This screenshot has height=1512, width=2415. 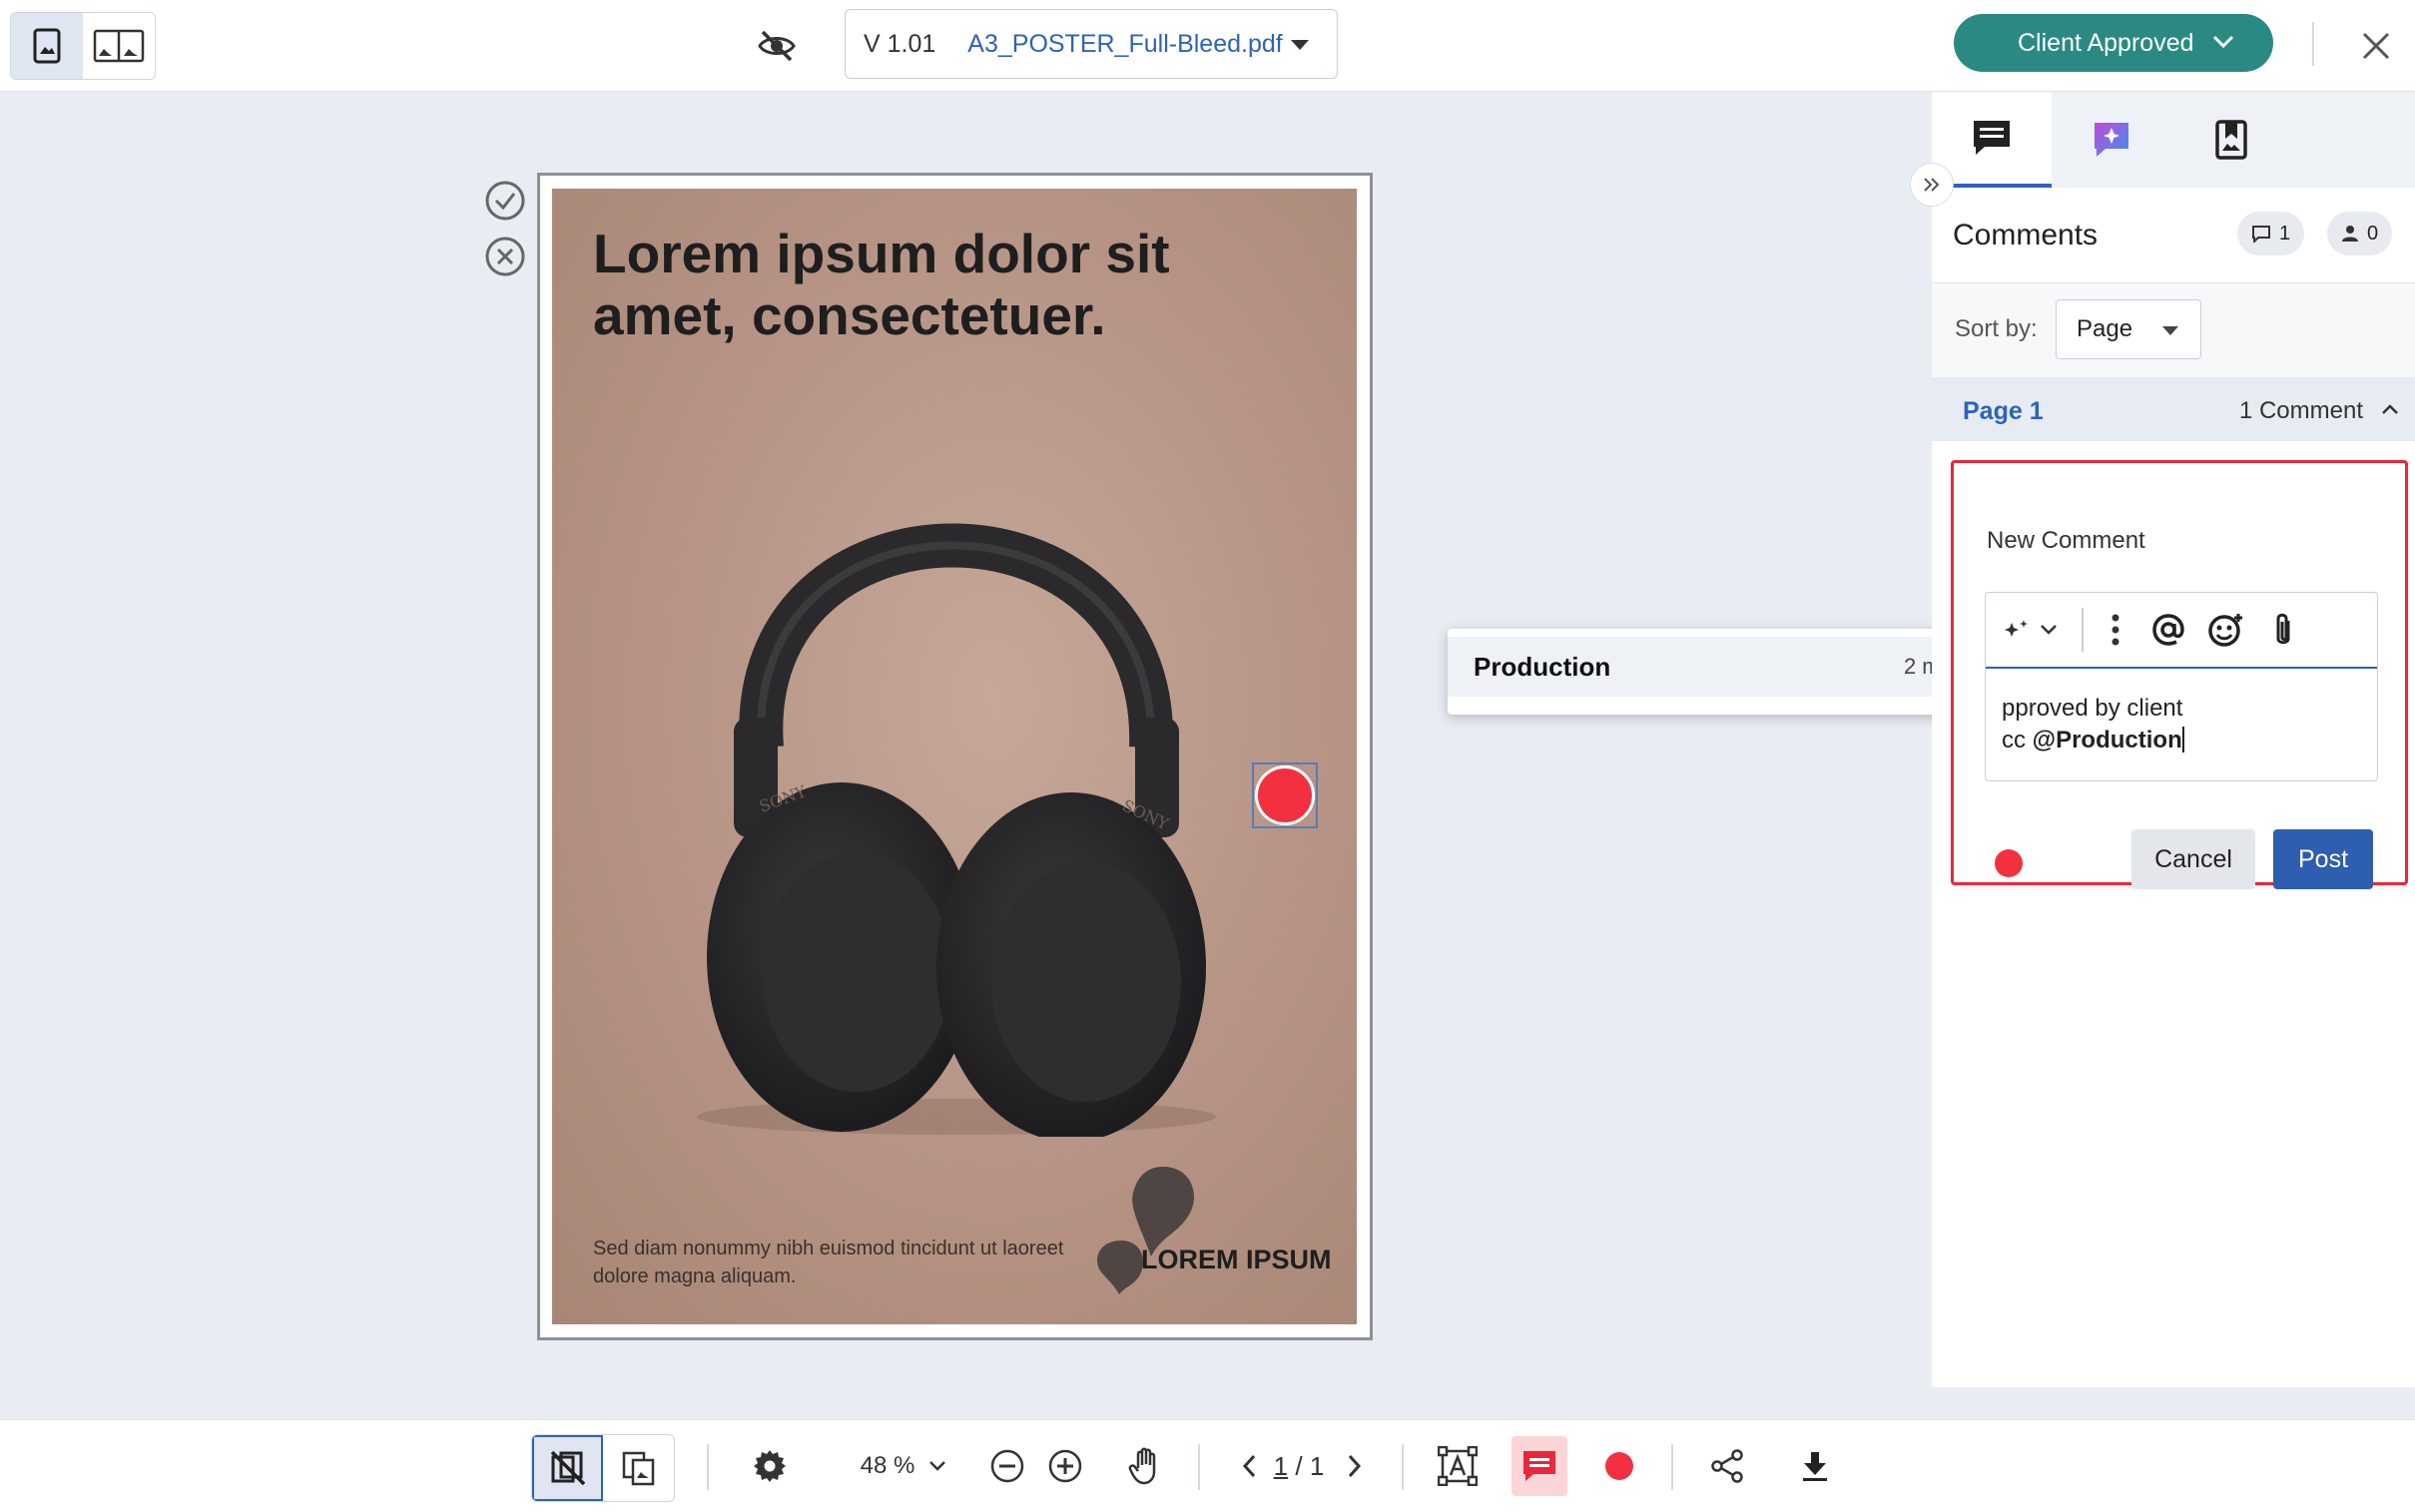 I want to click on user-icon, so click(x=2350, y=234).